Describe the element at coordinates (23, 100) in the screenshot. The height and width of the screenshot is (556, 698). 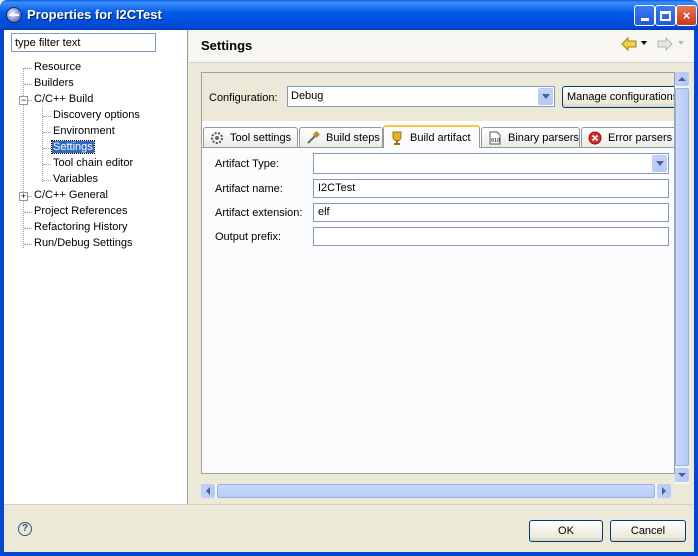
I see `collapse-icon: −` at that location.